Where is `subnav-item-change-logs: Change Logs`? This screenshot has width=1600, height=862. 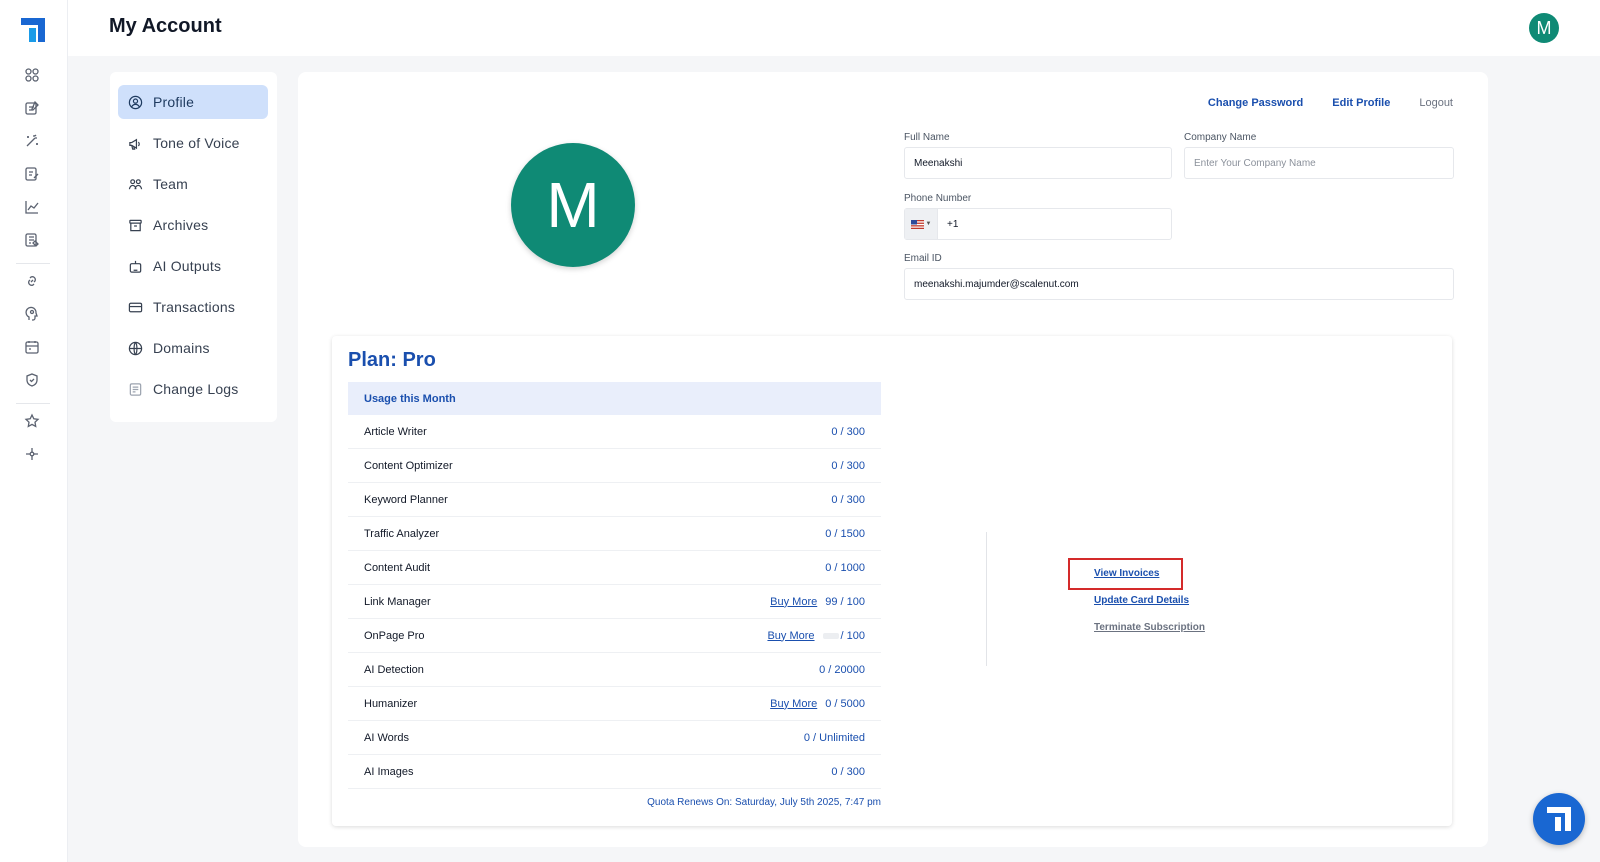 subnav-item-change-logs: Change Logs is located at coordinates (193, 389).